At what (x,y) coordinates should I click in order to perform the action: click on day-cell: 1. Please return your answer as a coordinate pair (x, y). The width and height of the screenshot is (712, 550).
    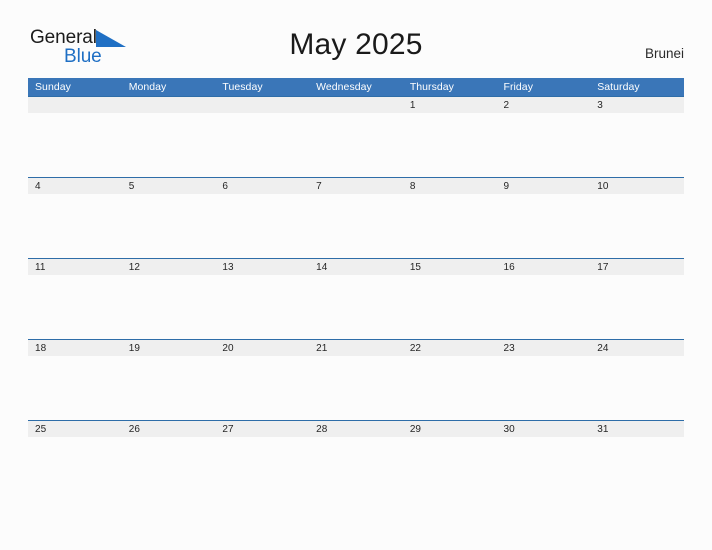
    Looking at the image, I should click on (450, 105).